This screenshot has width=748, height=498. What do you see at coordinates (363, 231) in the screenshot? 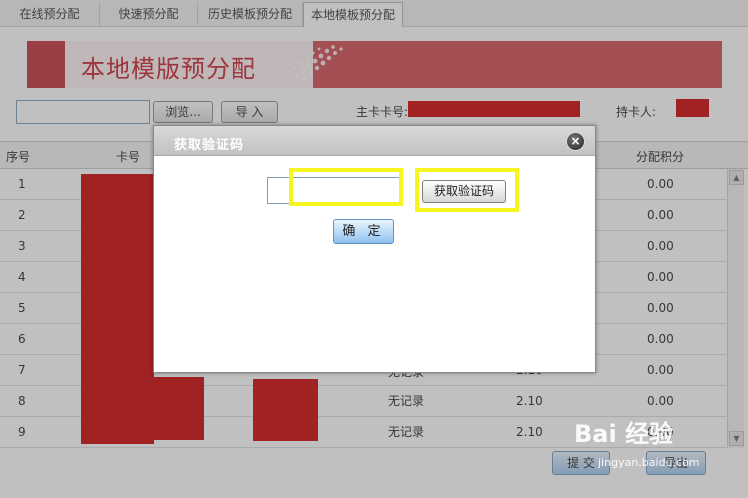
I see `confirm-button: 确 定` at bounding box center [363, 231].